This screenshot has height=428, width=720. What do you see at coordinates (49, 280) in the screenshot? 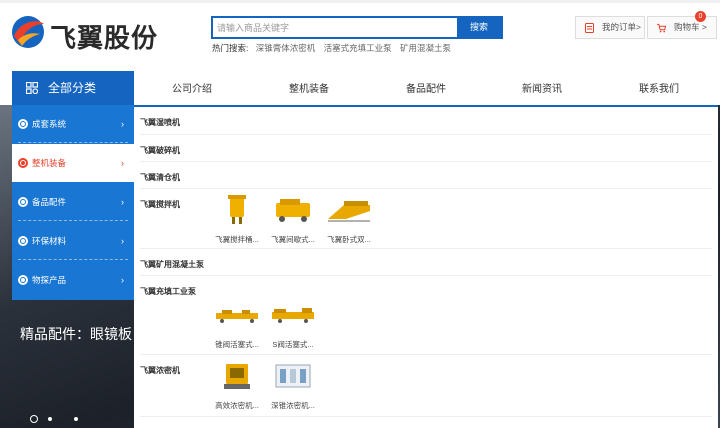
I see `sidebar-item-label: 物探产品` at bounding box center [49, 280].